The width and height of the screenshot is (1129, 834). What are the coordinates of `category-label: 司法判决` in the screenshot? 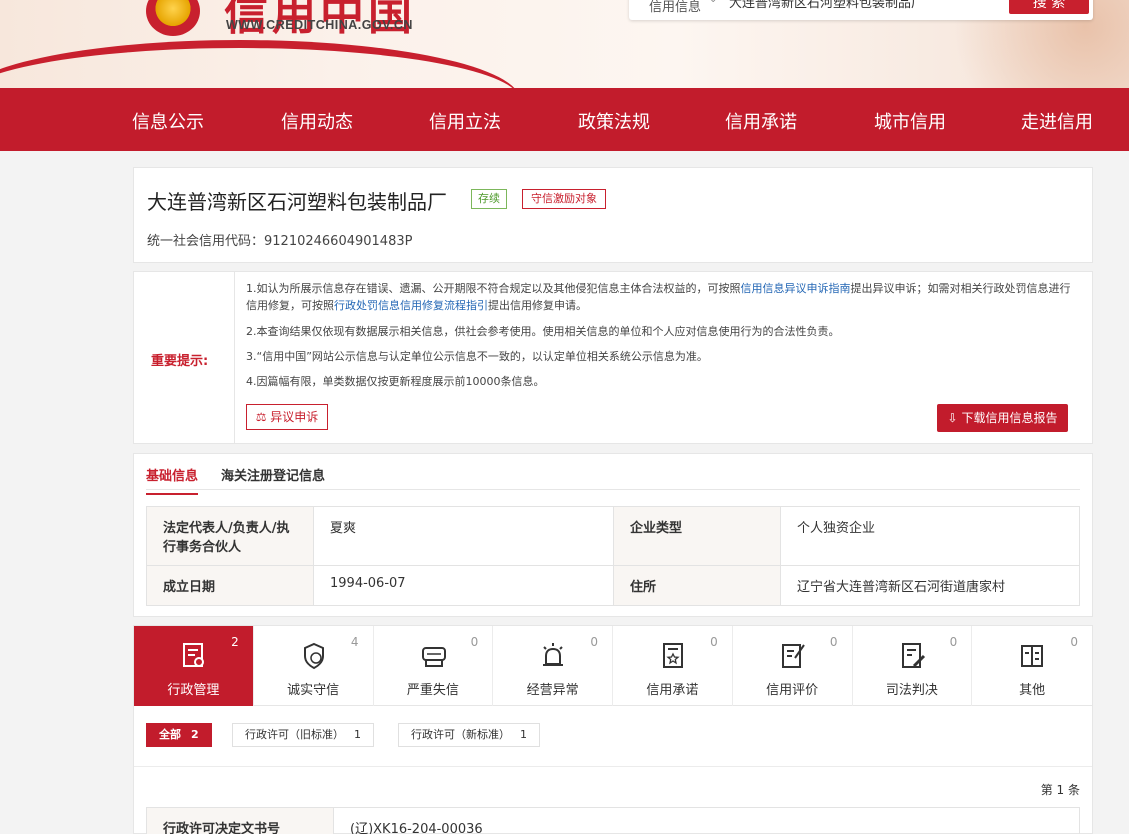 It's located at (911, 690).